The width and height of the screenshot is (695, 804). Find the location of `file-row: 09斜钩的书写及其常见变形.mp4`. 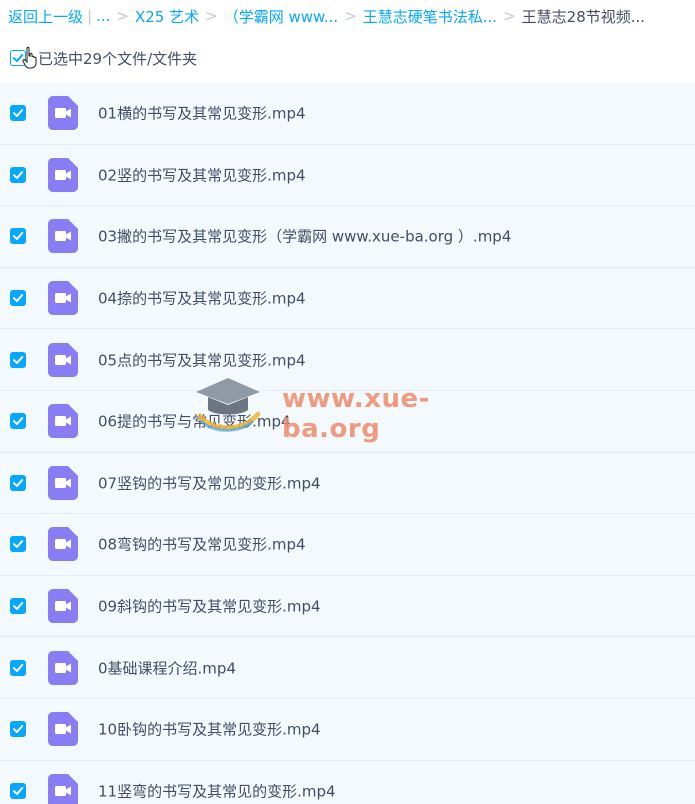

file-row: 09斜钩的书写及其常见变形.mp4 is located at coordinates (347, 606).